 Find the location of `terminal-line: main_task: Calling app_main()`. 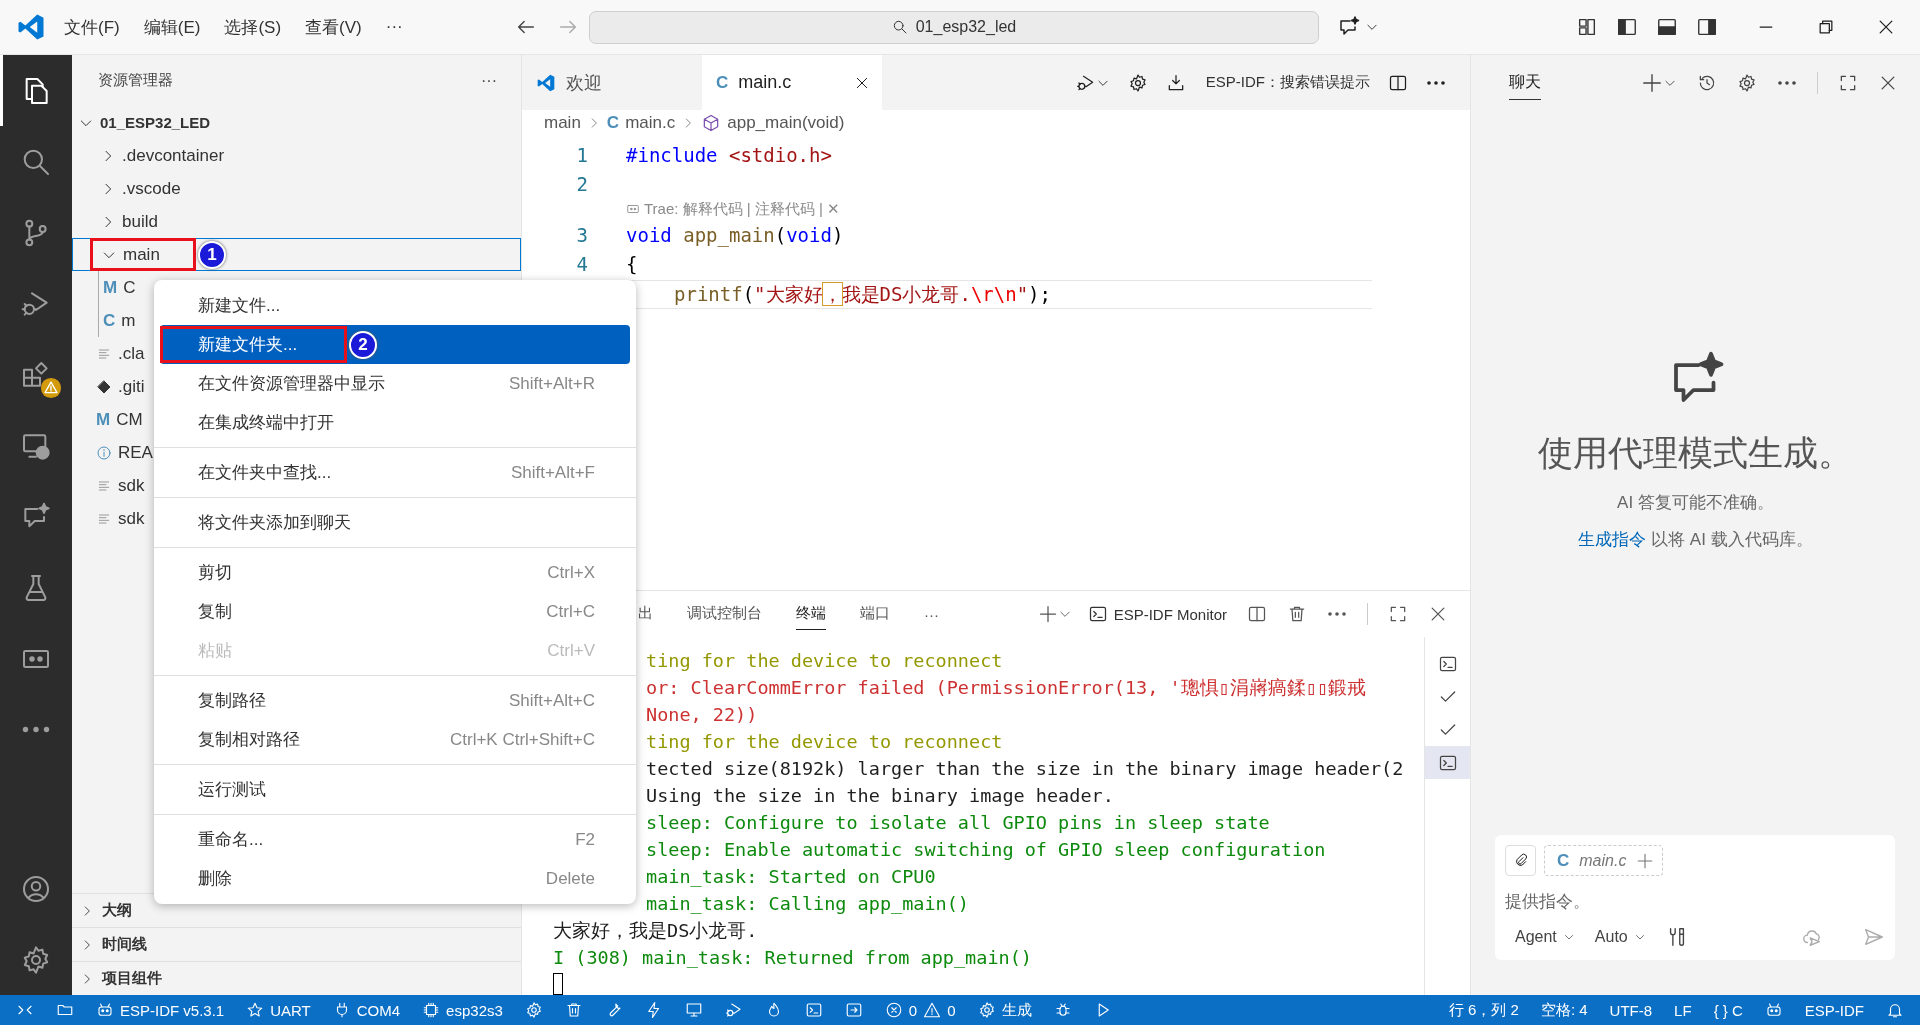

terminal-line: main_task: Calling app_main() is located at coordinates (807, 904).